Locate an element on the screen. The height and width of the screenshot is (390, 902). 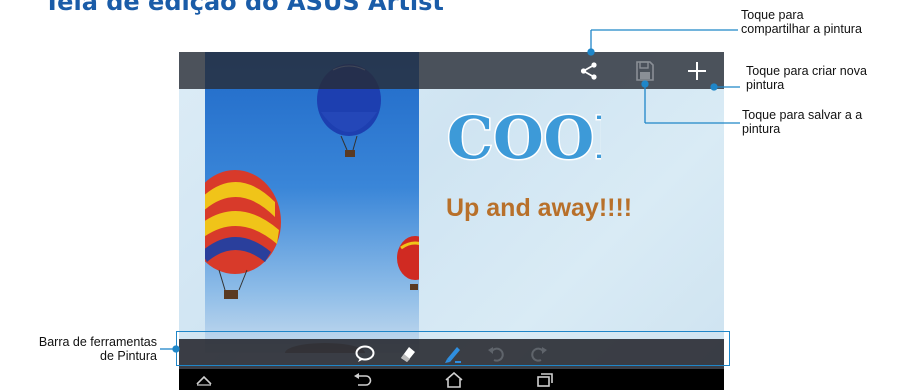
share-button is located at coordinates (589, 71).